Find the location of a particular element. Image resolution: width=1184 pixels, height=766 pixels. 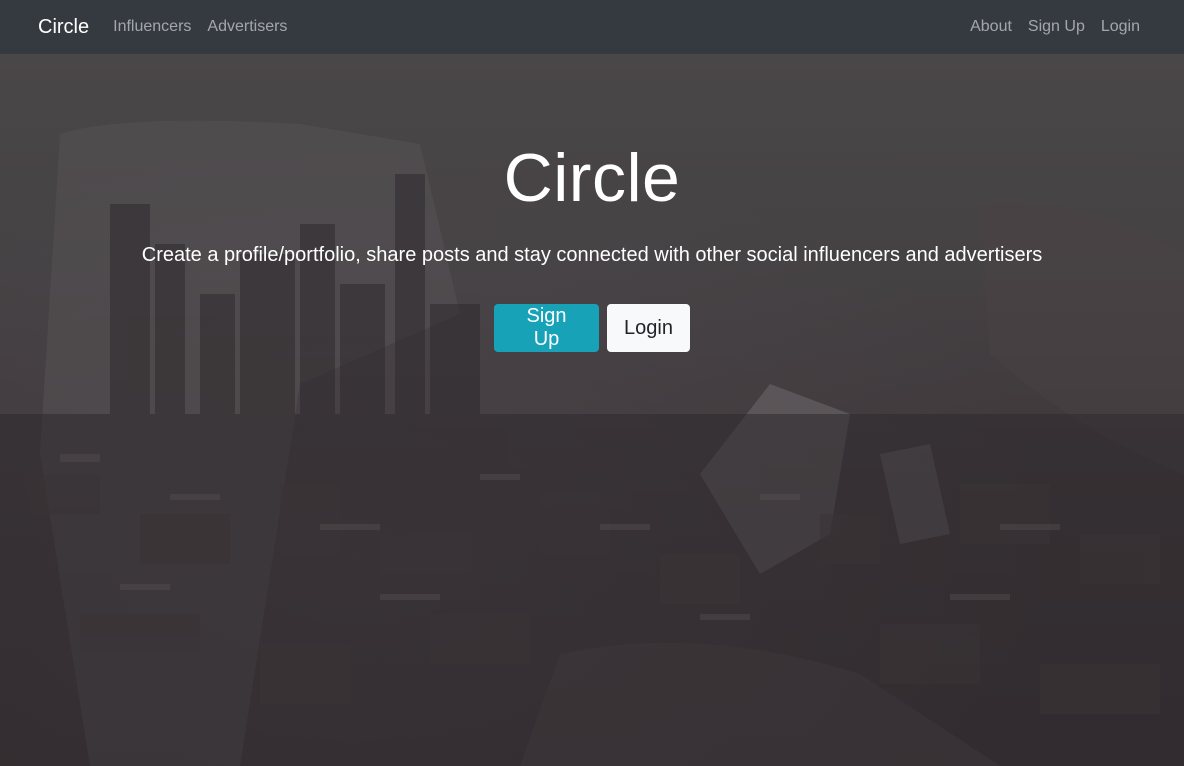

hero-title: Circle is located at coordinates (592, 178).